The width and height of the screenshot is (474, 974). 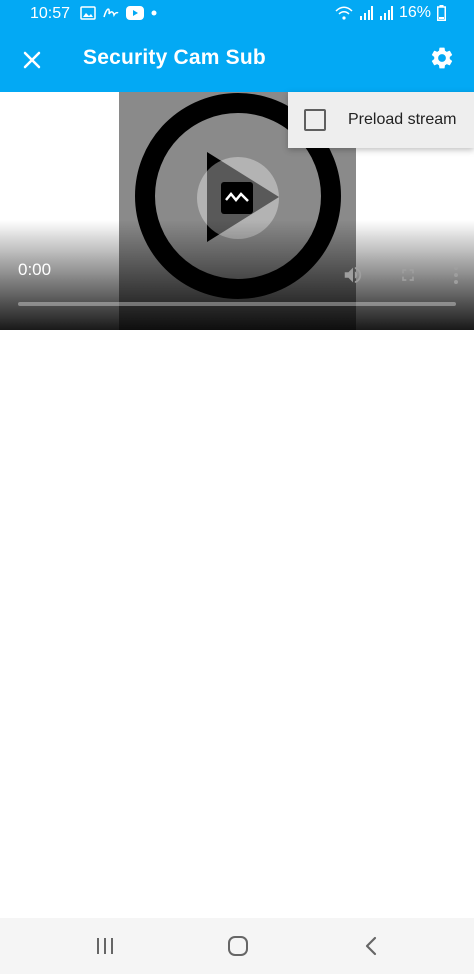 I want to click on volume-icon, so click(x=353, y=275).